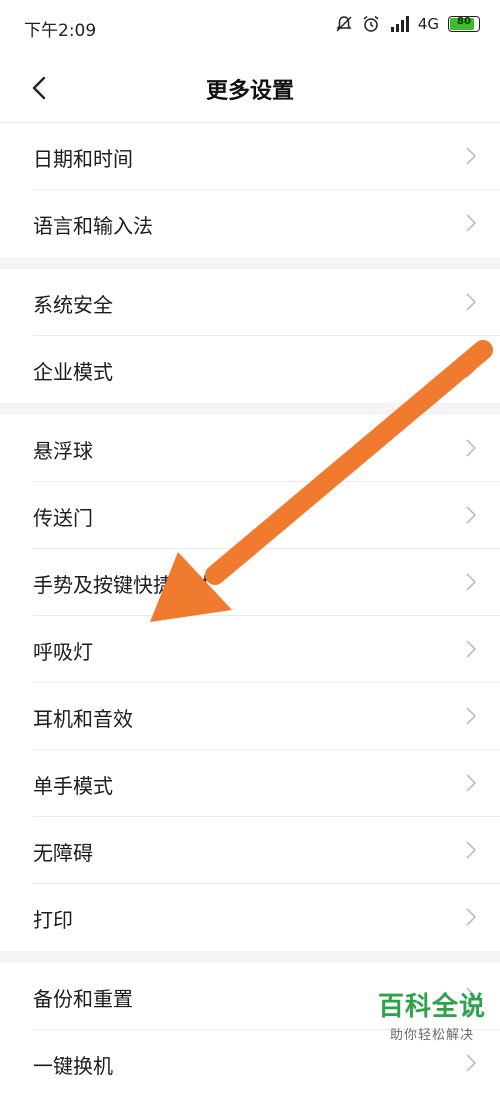 This screenshot has height=1097, width=500. I want to click on settings-group: 系统安全 企业模式, so click(250, 336).